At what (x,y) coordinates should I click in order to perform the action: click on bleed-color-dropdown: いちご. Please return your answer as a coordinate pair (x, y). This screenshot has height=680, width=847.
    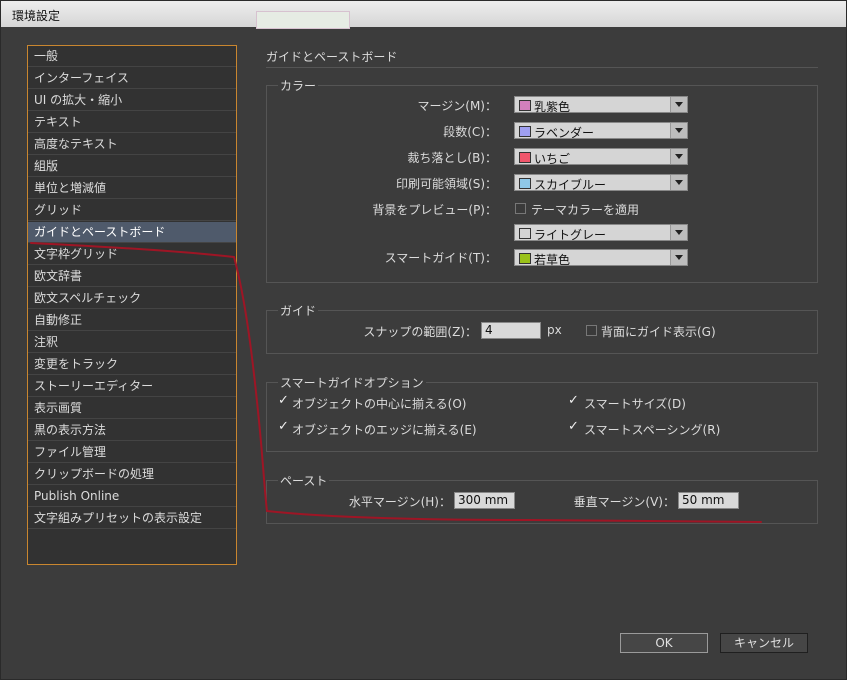
    Looking at the image, I should click on (601, 157).